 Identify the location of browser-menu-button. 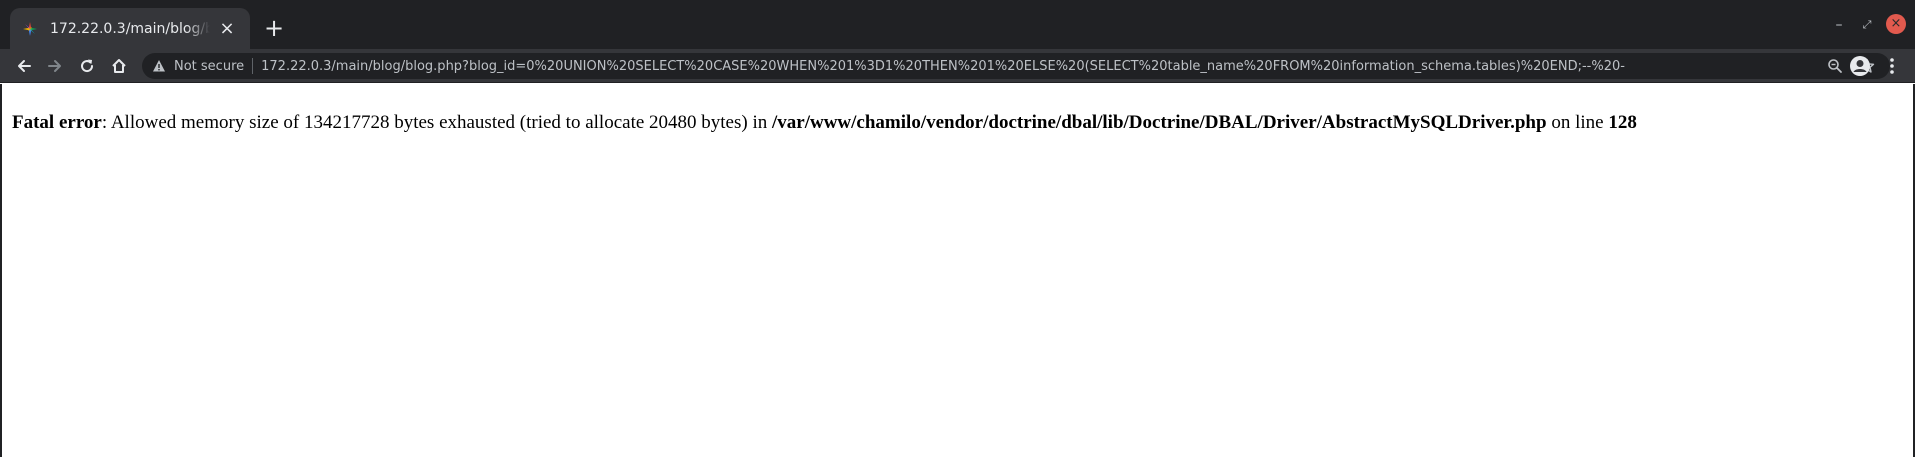
(1892, 66).